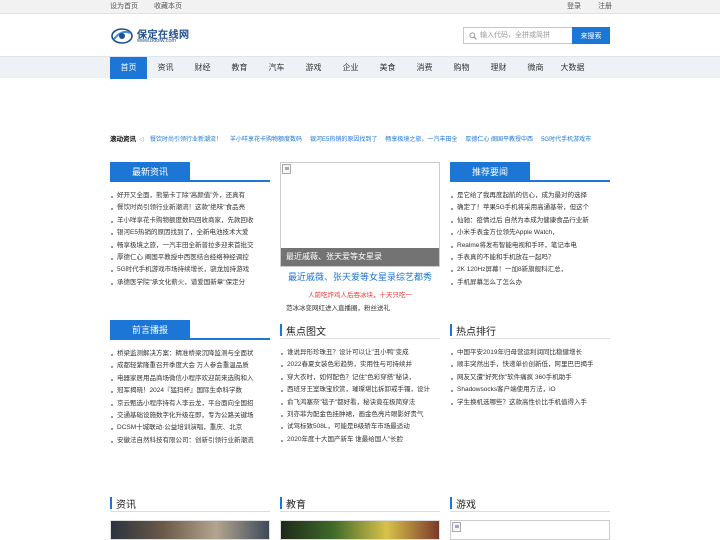 This screenshot has height=540, width=720. What do you see at coordinates (190, 530) in the screenshot?
I see `news-thumbnail` at bounding box center [190, 530].